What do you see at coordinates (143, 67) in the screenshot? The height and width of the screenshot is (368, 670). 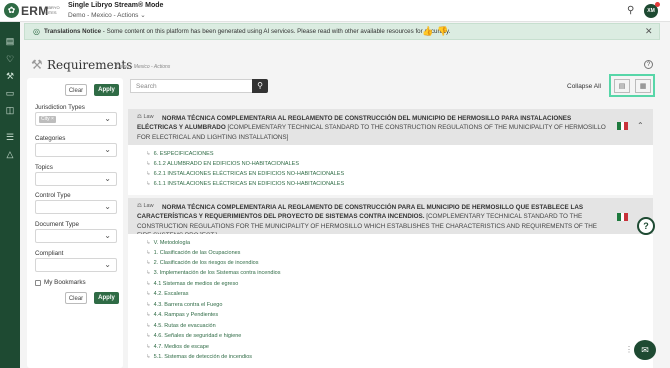 I see `page-breadcrumb: Demo - Mexico - Actions` at bounding box center [143, 67].